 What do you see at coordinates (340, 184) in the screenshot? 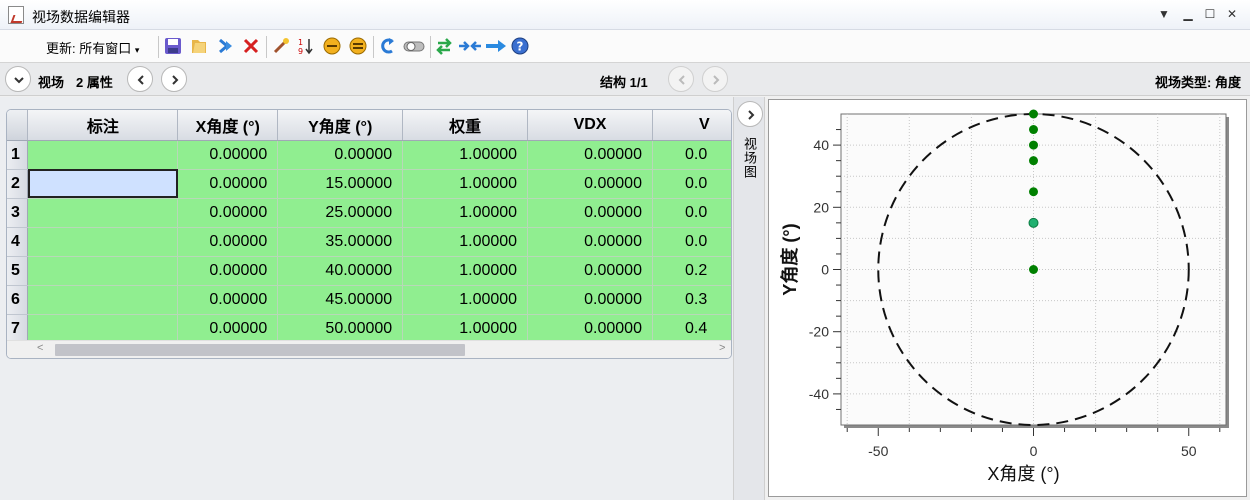
I see `y-angle-cell: 15.00000` at bounding box center [340, 184].